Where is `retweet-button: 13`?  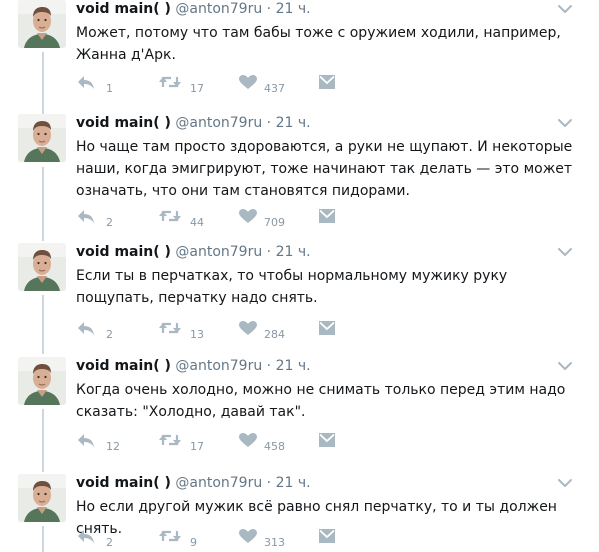
retweet-button: 13 is located at coordinates (193, 331).